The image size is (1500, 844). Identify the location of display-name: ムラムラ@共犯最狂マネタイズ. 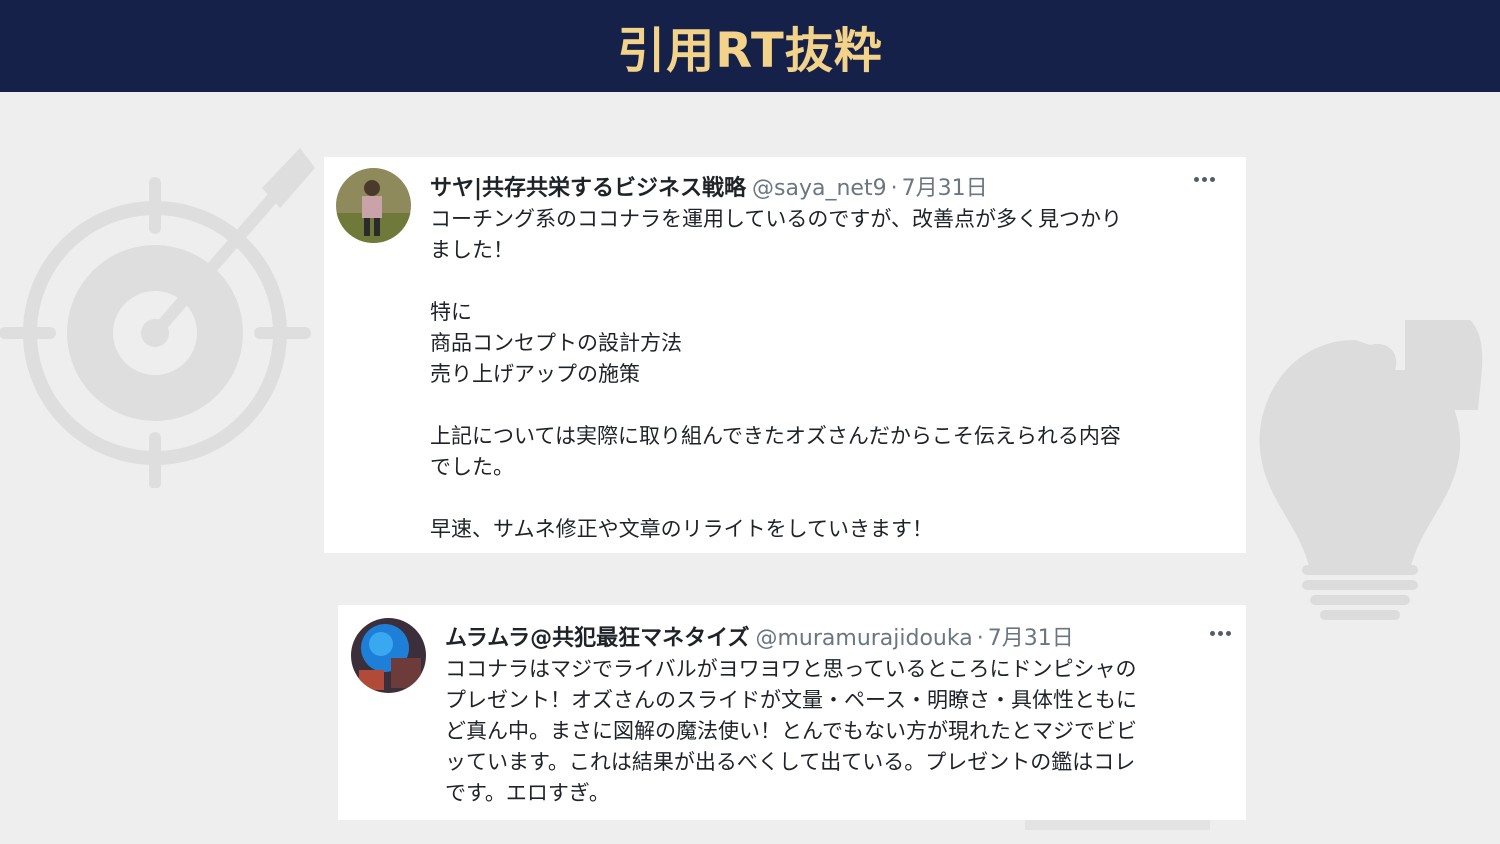
(597, 636).